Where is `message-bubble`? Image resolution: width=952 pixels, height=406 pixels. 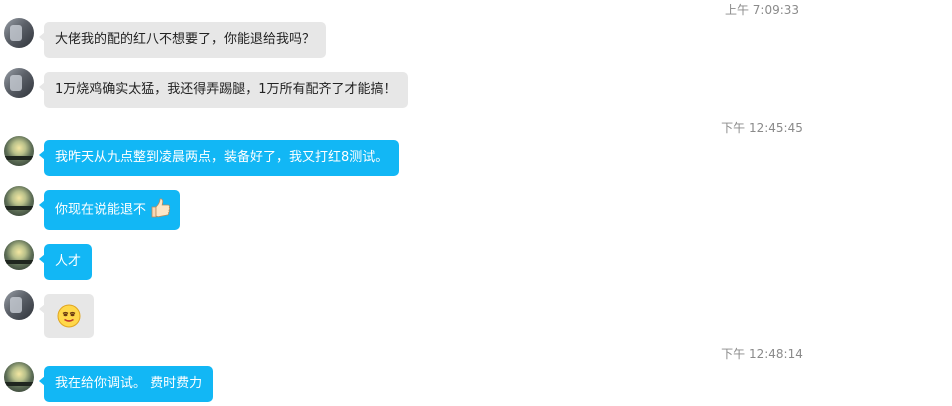 message-bubble is located at coordinates (66, 316).